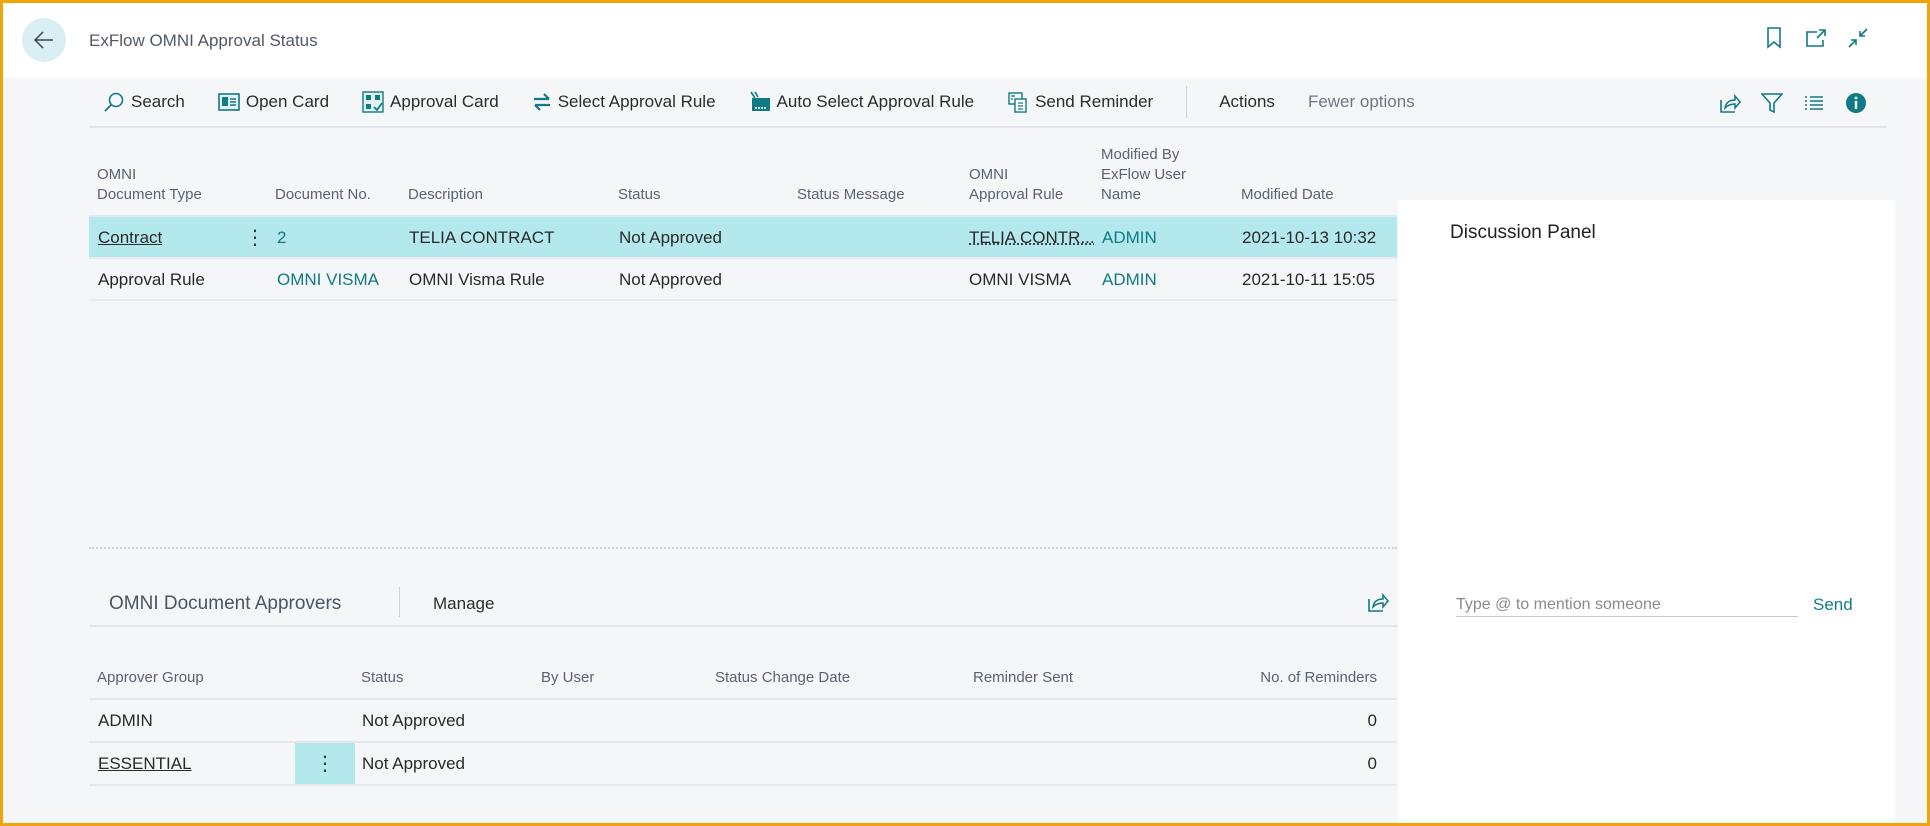  I want to click on approval-card-button: Approval Card, so click(430, 102).